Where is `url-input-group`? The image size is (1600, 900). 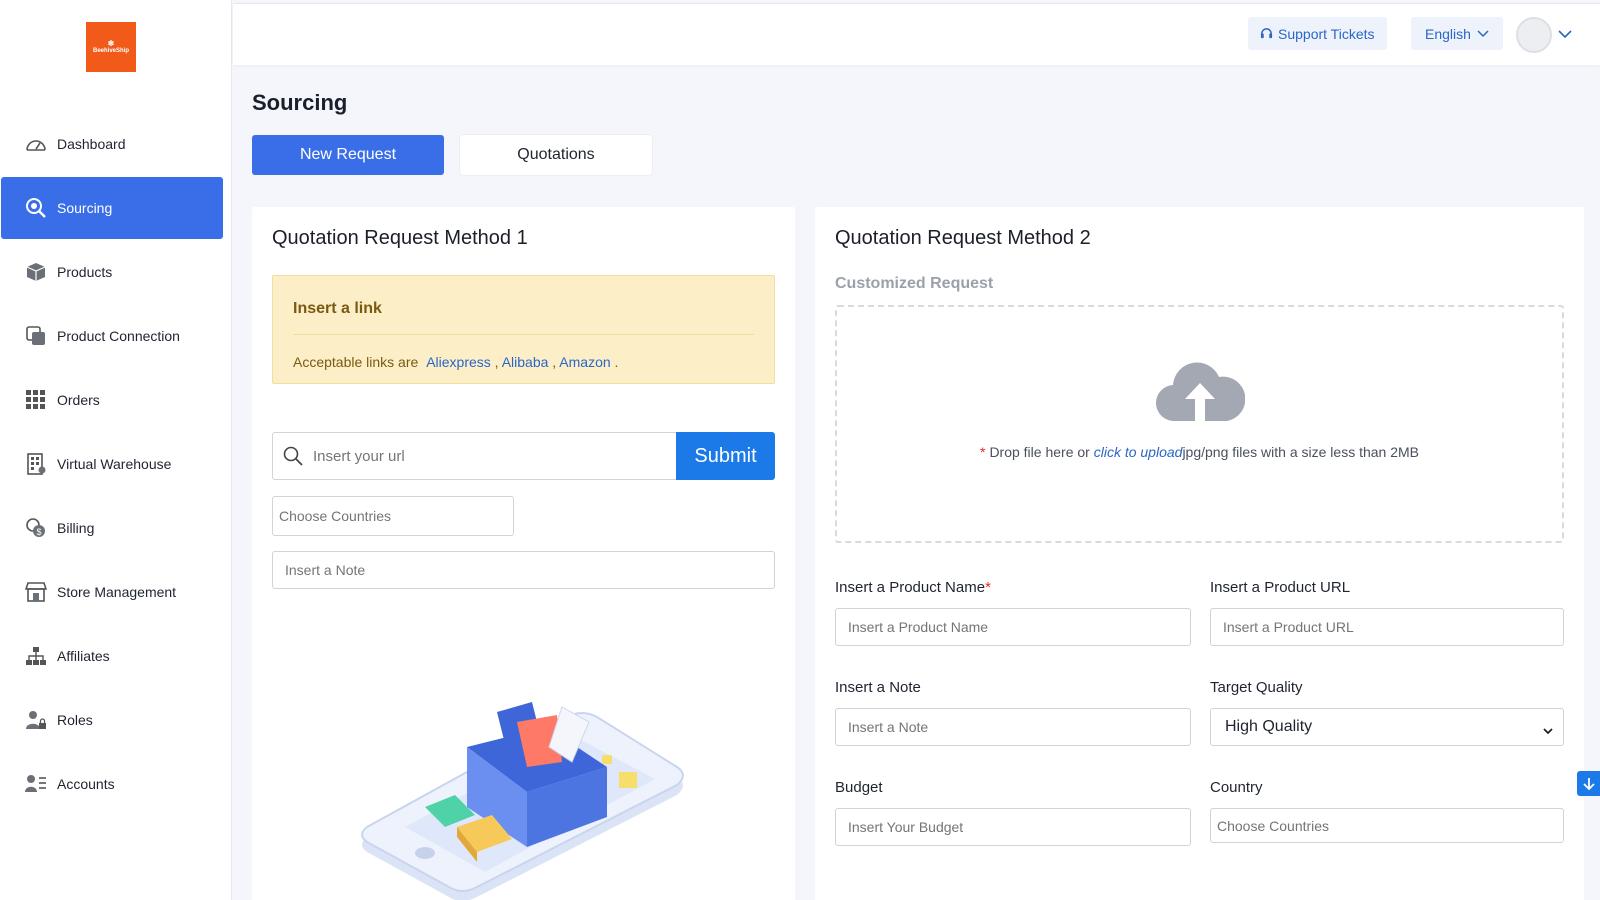 url-input-group is located at coordinates (474, 456).